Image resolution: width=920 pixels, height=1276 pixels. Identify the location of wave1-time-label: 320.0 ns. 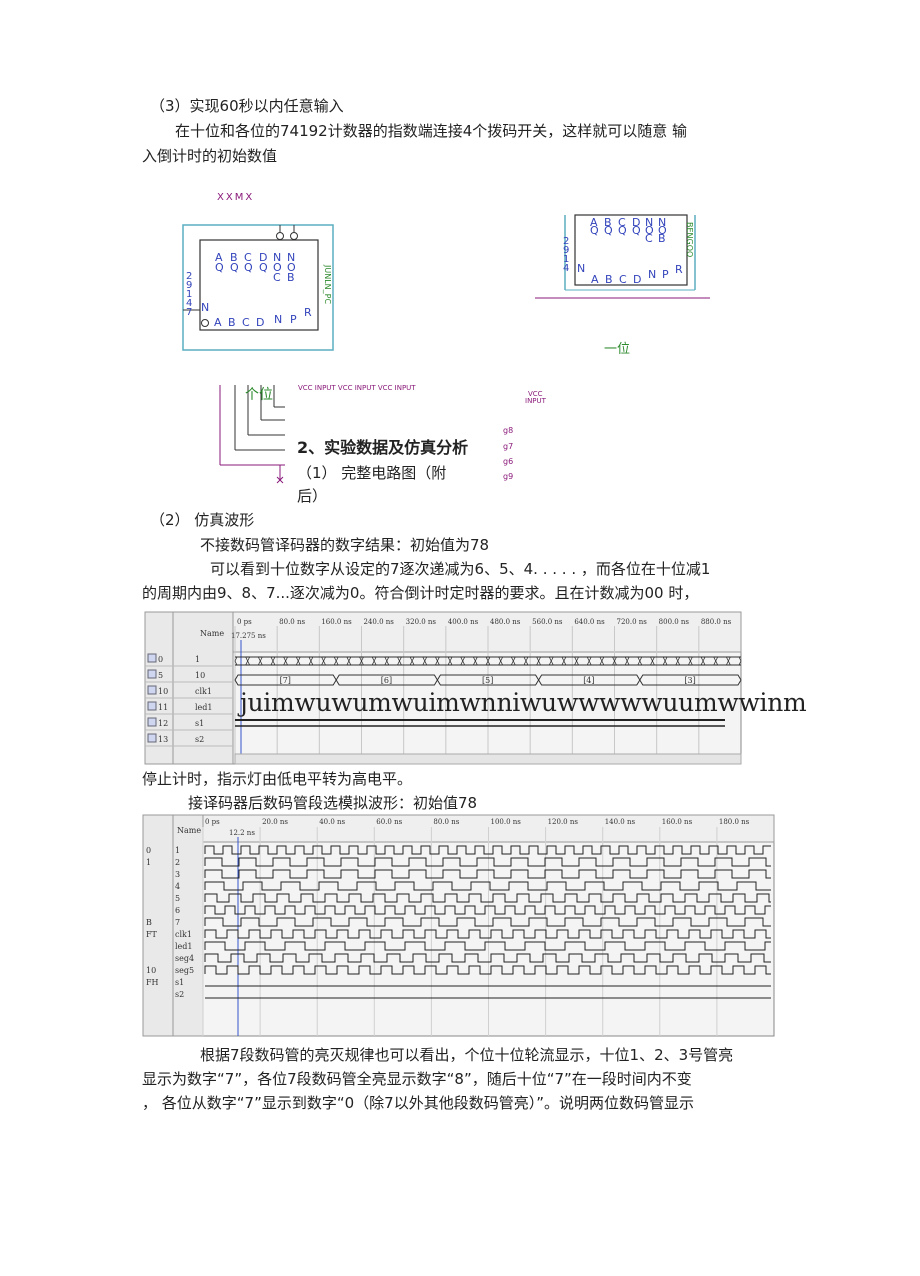
(421, 622).